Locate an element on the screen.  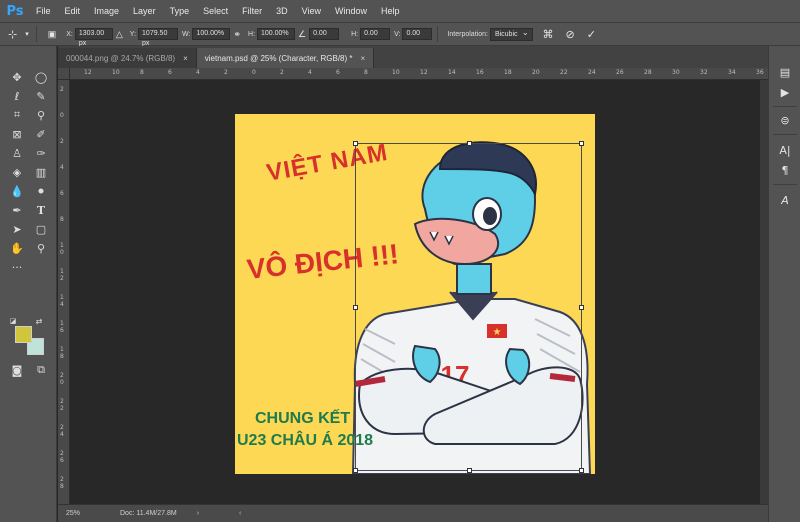
quick-select-icon: ✎ is located at coordinates (41, 96).